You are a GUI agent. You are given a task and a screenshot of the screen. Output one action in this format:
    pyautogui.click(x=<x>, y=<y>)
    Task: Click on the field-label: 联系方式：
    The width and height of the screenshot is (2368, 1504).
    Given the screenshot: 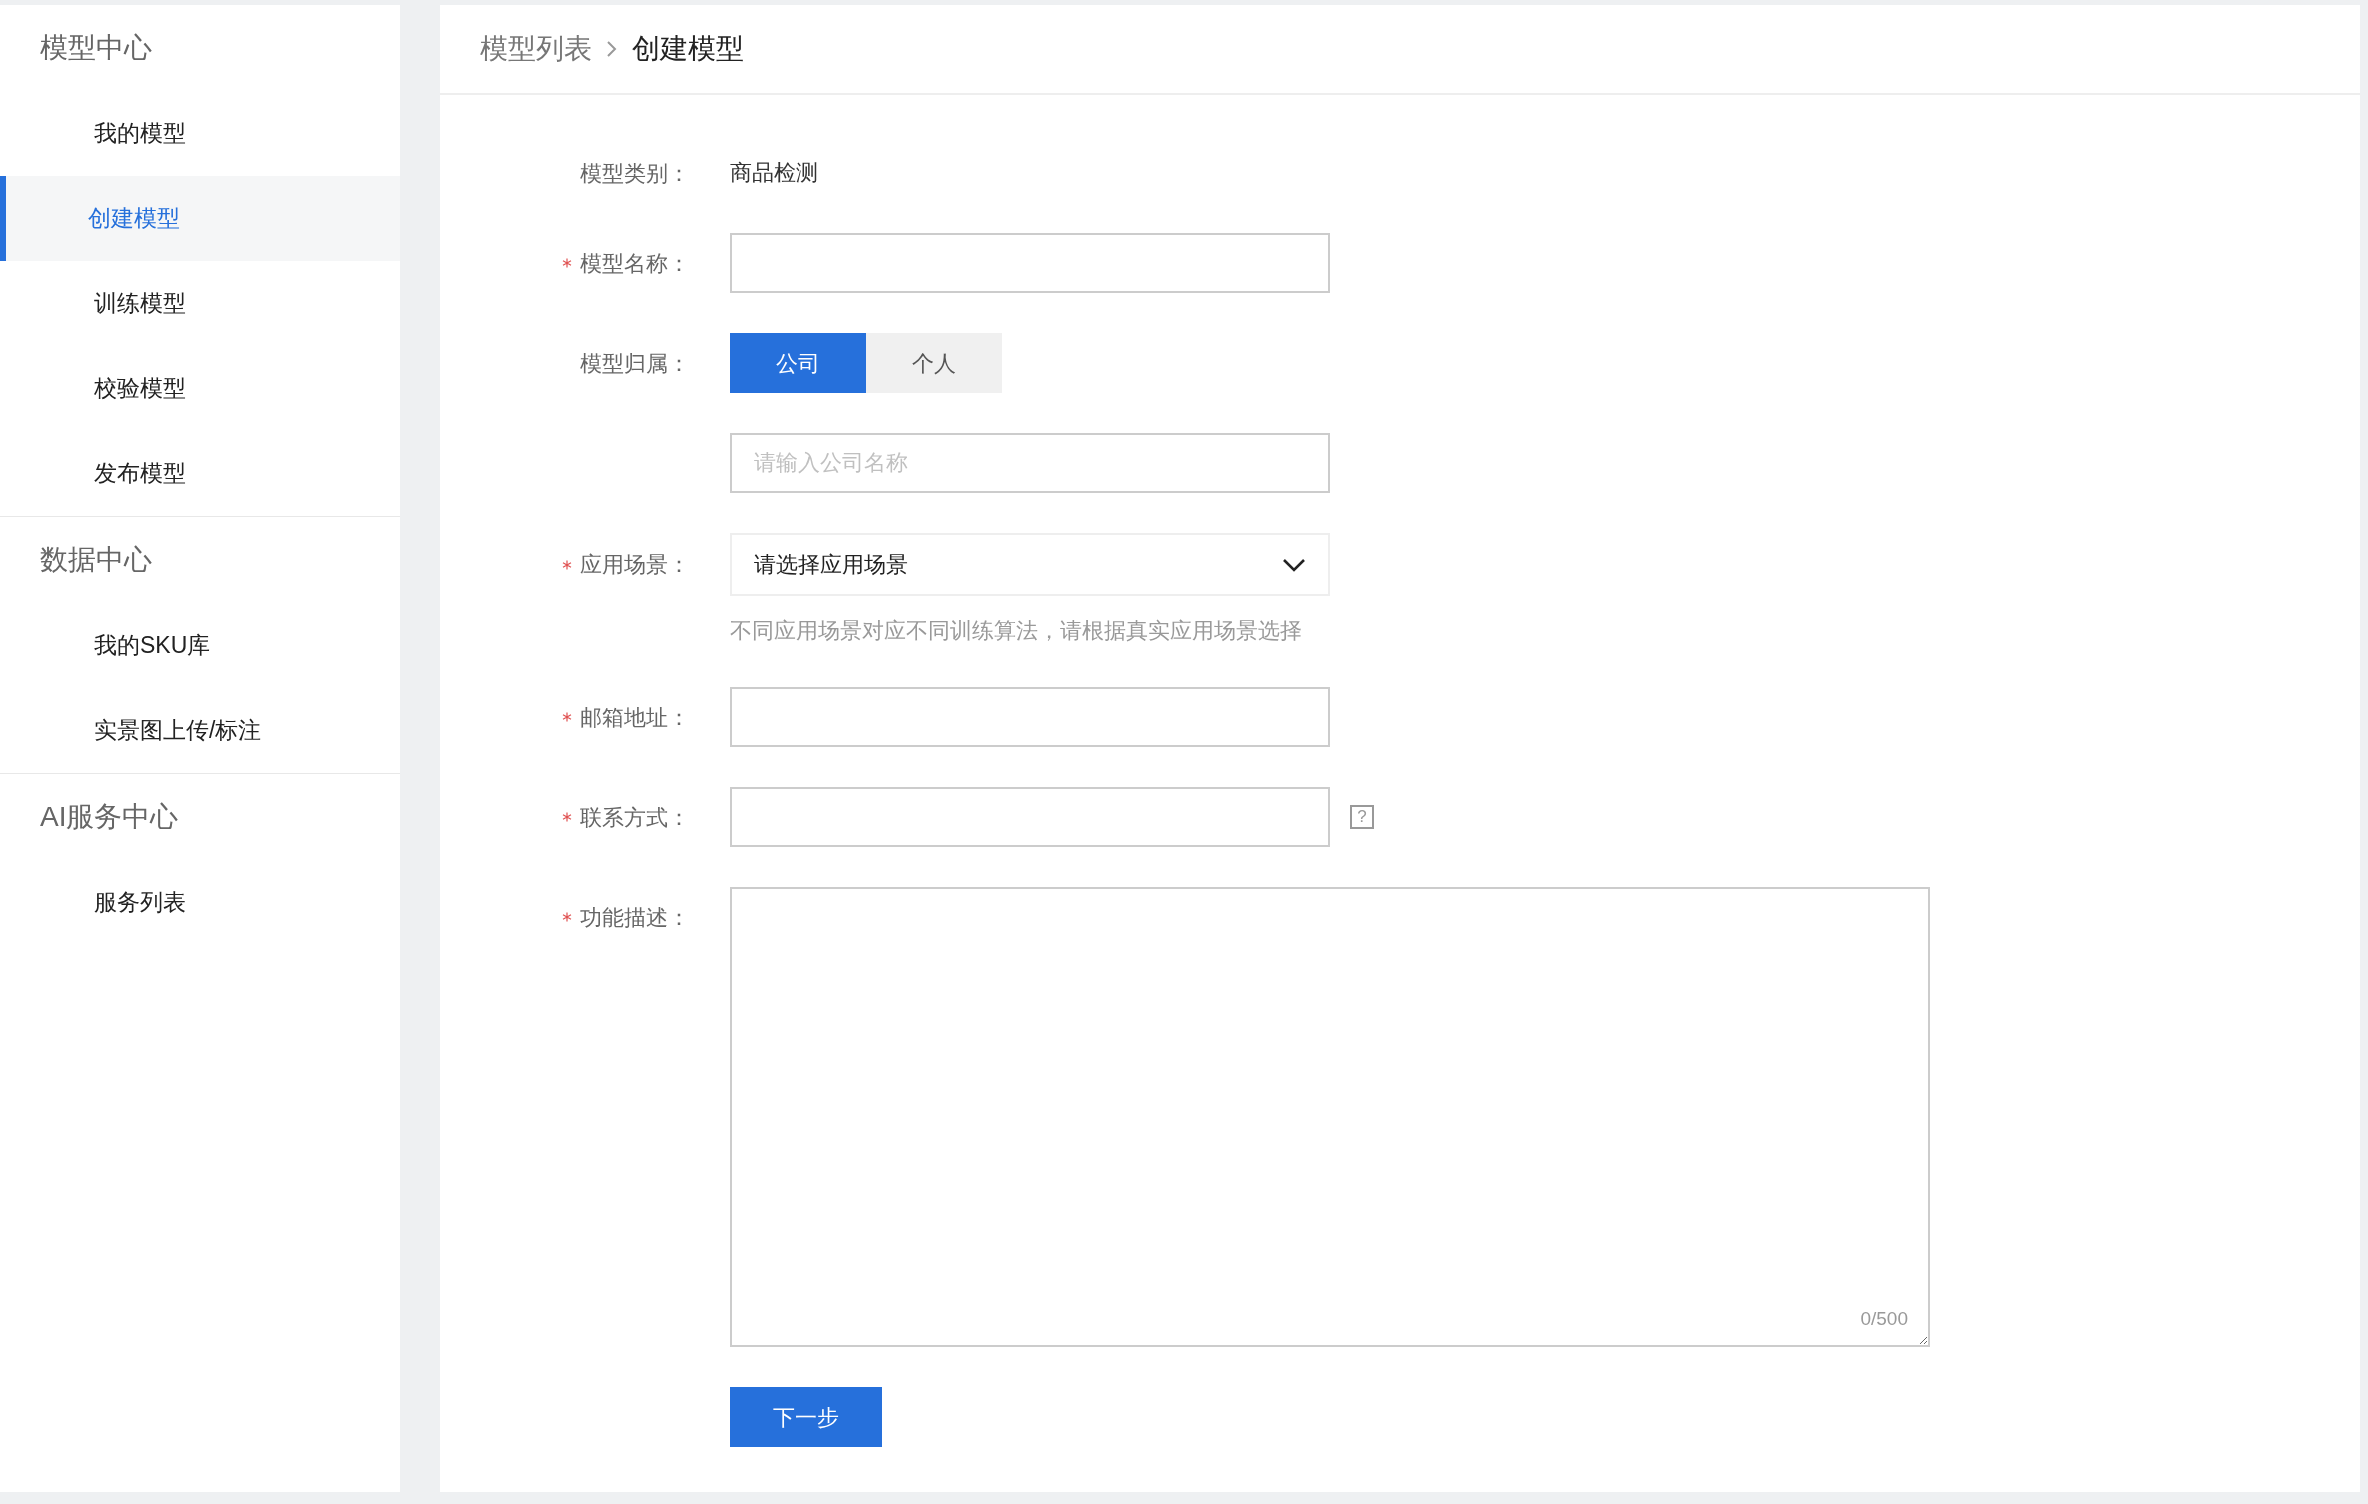 What is the action you would take?
    pyautogui.click(x=635, y=817)
    